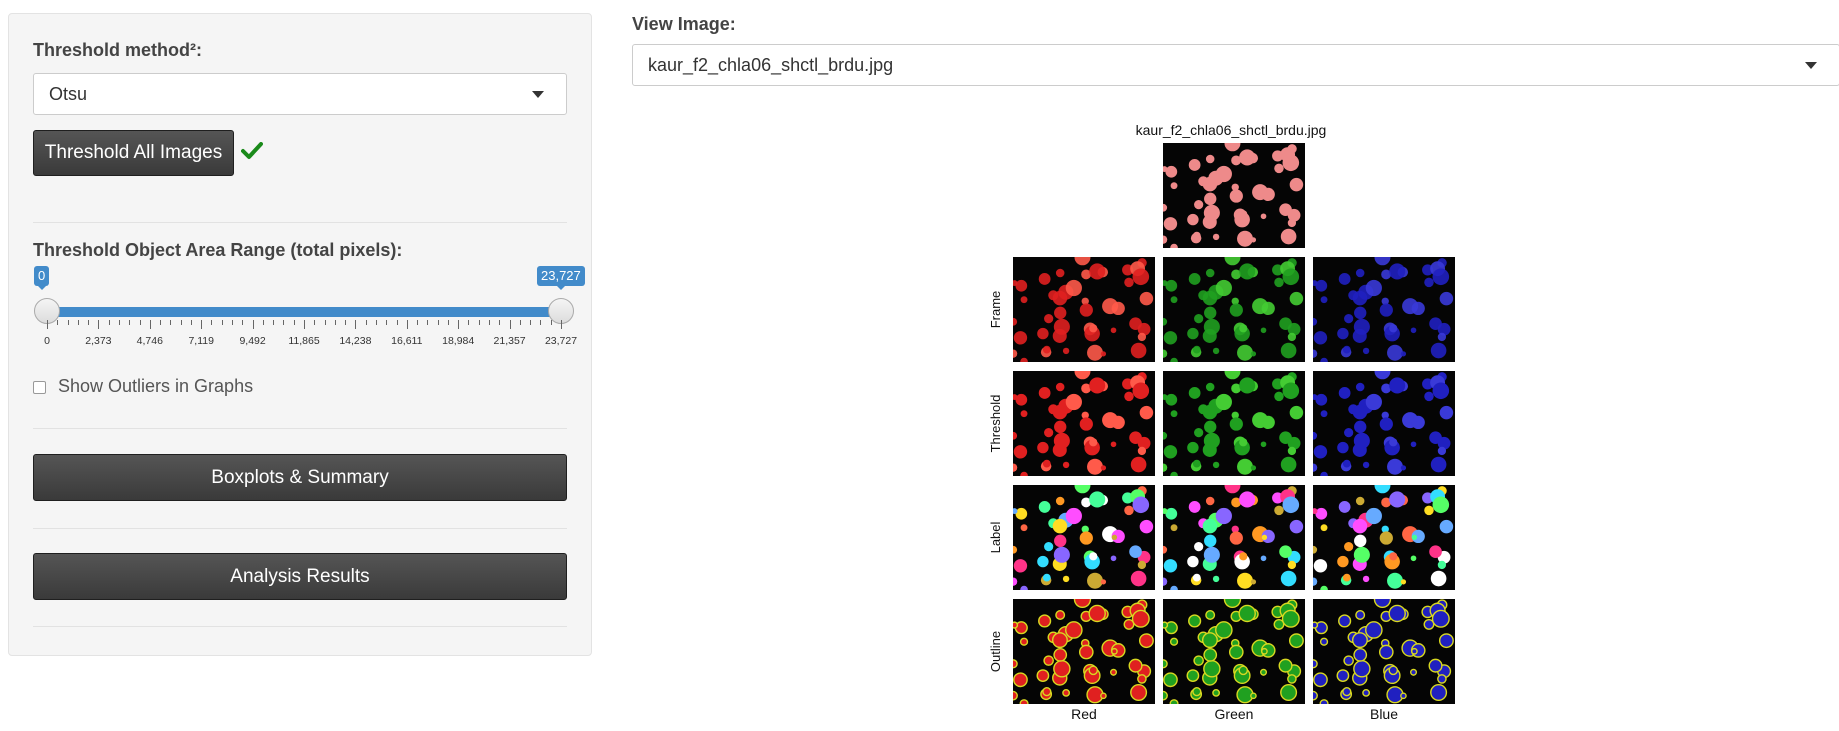 This screenshot has width=1839, height=731. I want to click on view-image-select: kaur_f2_chla06_shctl_brdu.jpg, so click(1235, 65).